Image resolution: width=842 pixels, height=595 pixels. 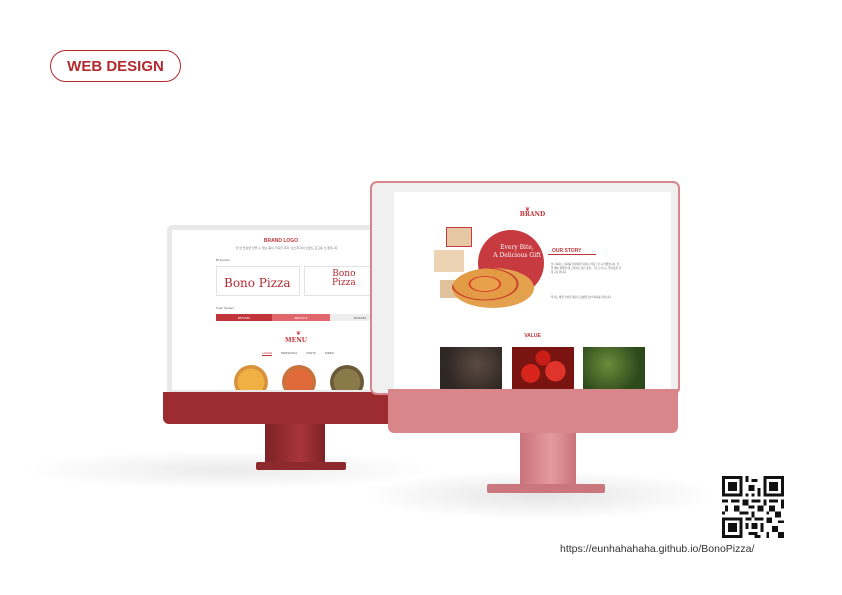 What do you see at coordinates (281, 241) in the screenshot?
I see `brand-logo-title: BRAND LOGO` at bounding box center [281, 241].